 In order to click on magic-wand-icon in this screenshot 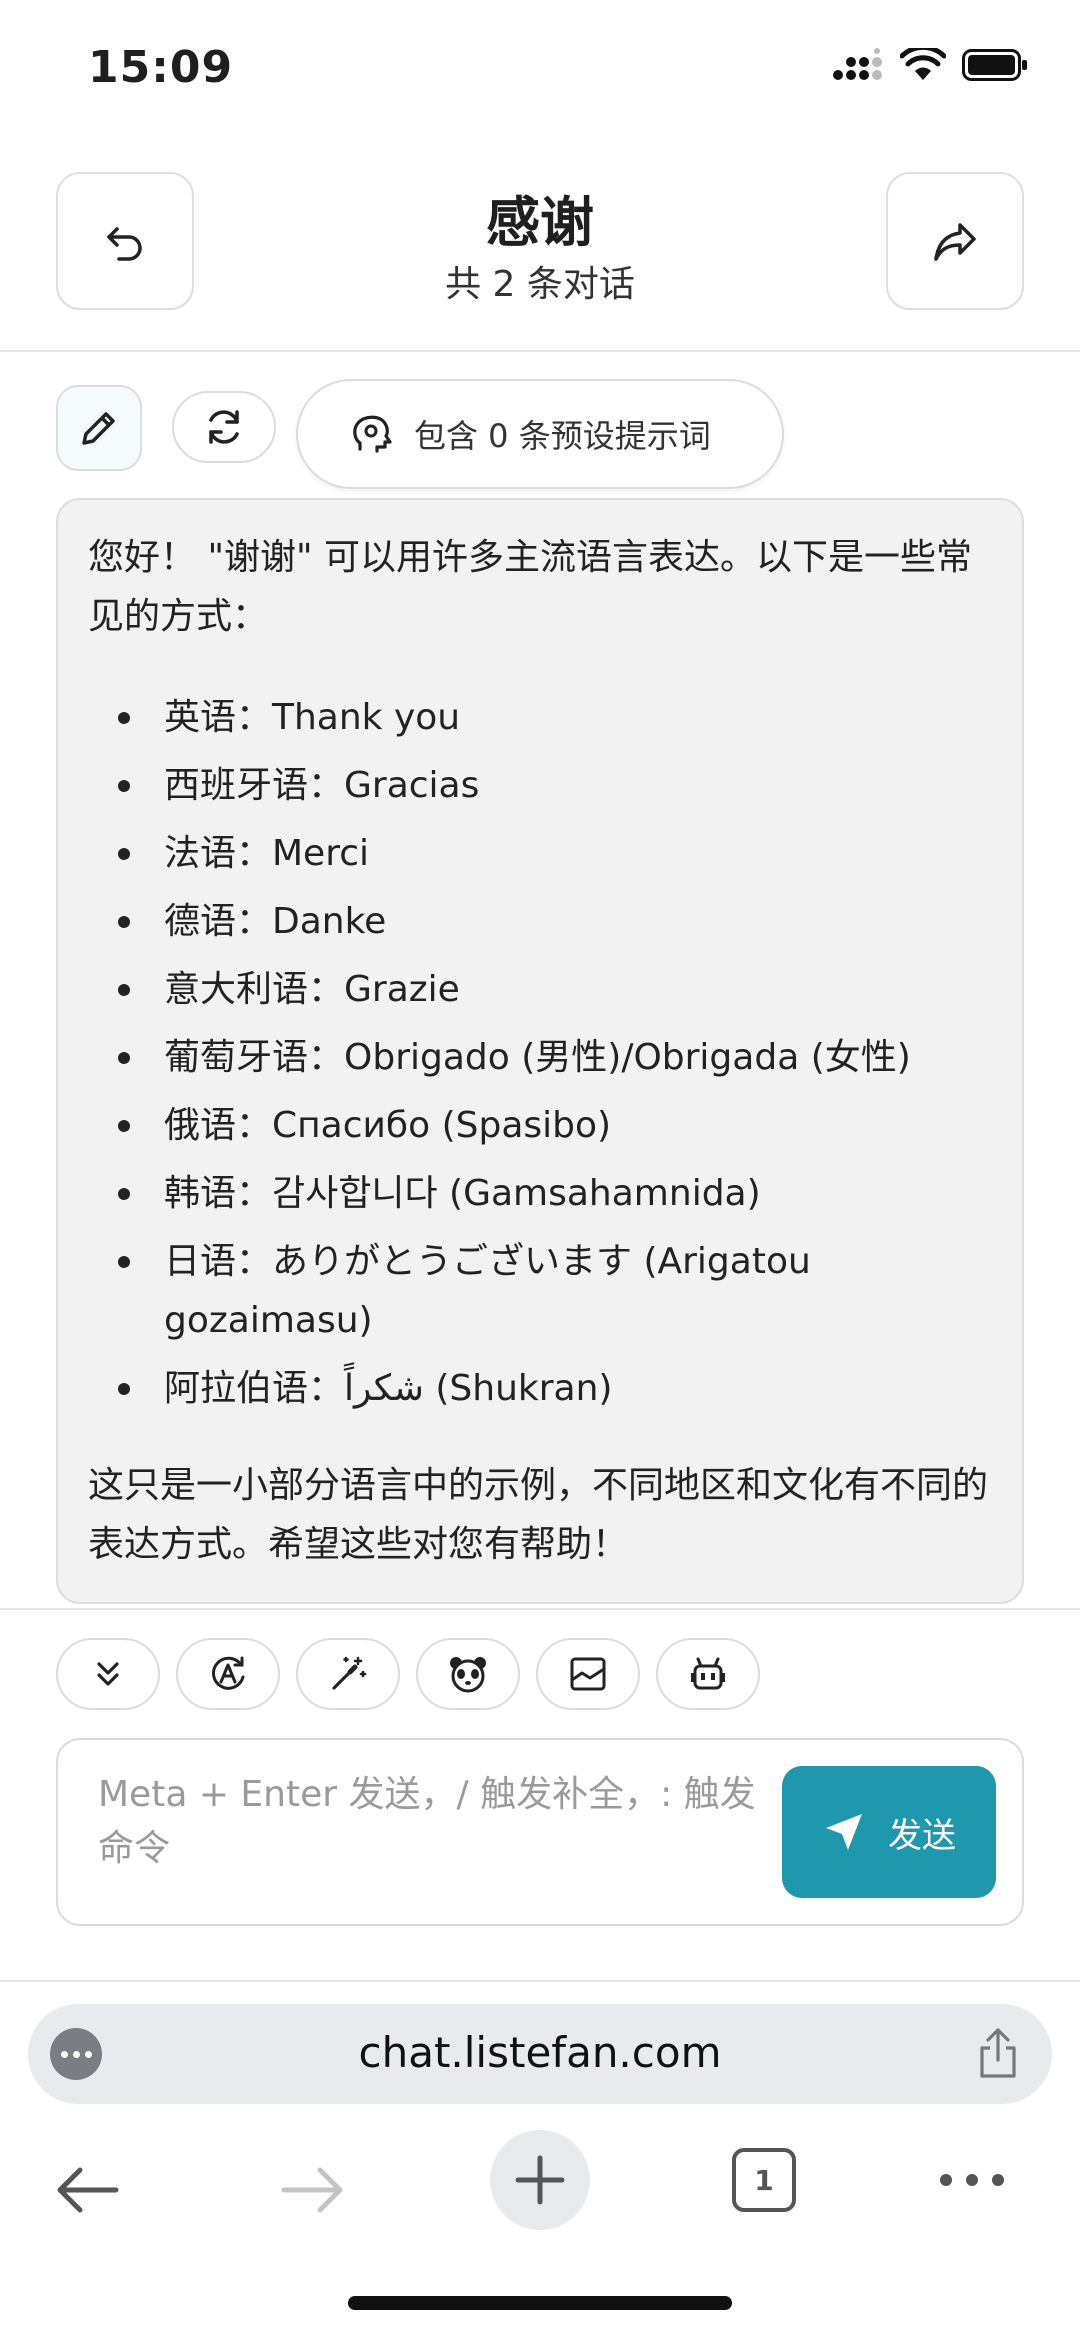, I will do `click(349, 1673)`.